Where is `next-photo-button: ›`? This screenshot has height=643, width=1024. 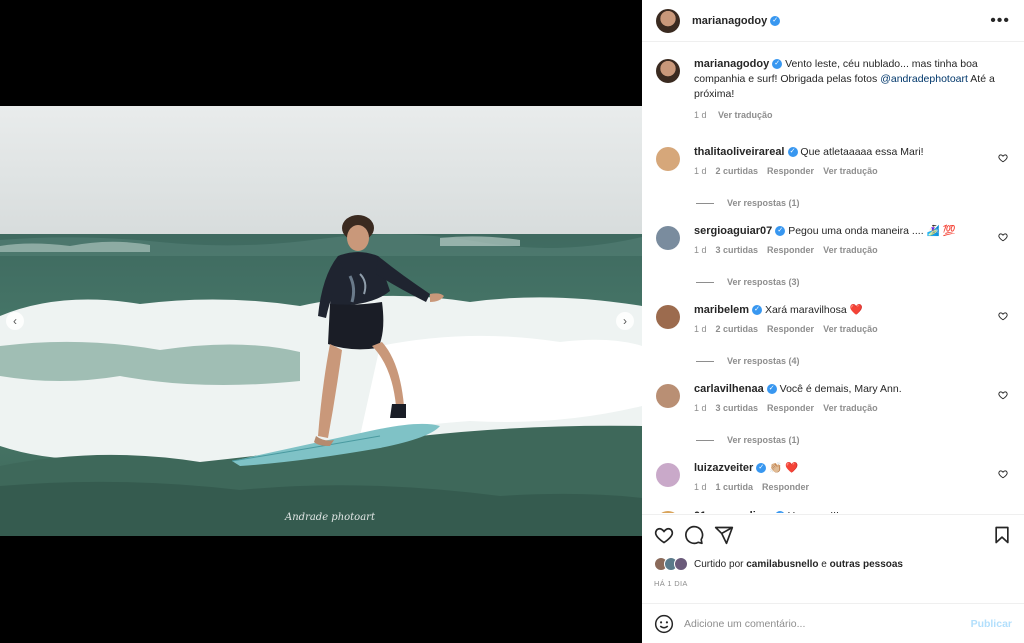 next-photo-button: › is located at coordinates (625, 321).